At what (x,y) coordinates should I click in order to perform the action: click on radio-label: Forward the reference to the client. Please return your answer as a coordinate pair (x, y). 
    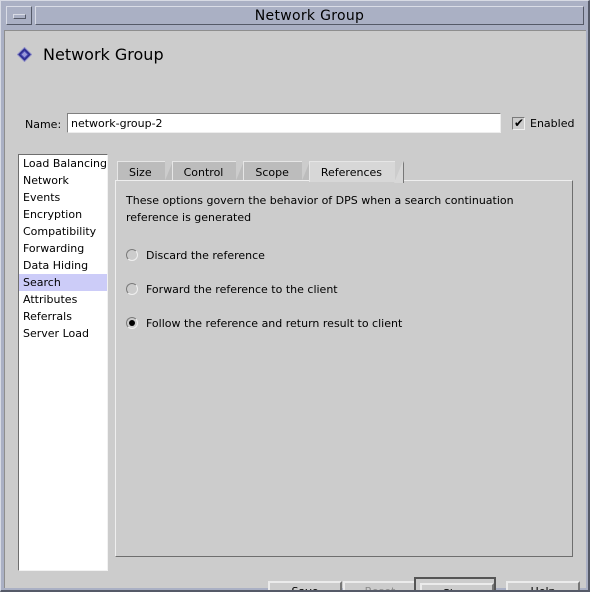
    Looking at the image, I should click on (242, 289).